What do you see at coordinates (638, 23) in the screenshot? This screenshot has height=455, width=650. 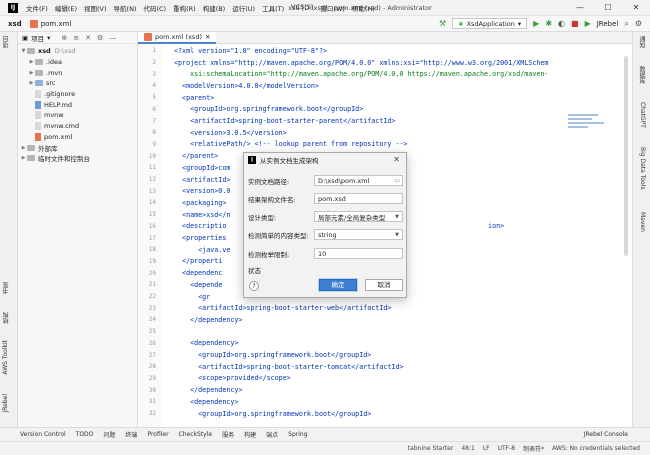 I see `settings-gear-icon: ⚙` at bounding box center [638, 23].